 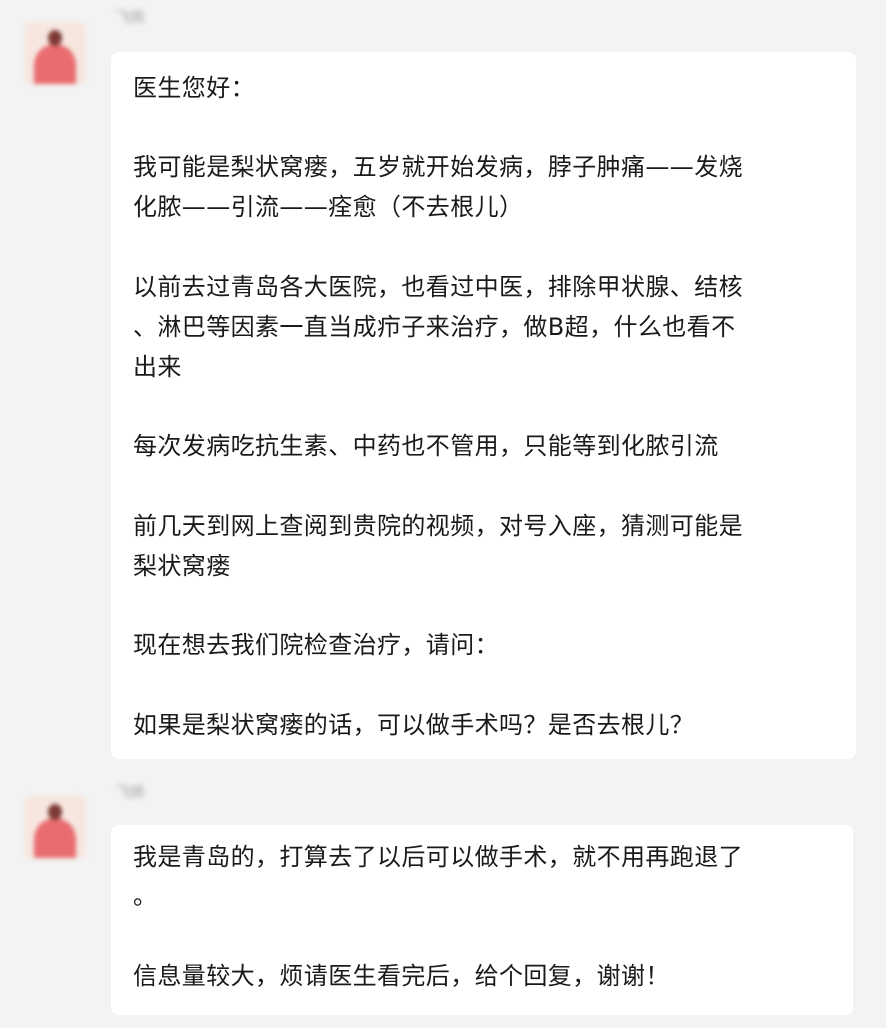 I want to click on message-line: 我可能是梨状窝瘘，五岁就开始发病，脖子肿痛——发烧, so click(x=438, y=167).